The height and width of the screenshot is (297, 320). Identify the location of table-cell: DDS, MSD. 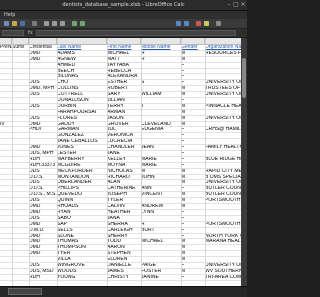
(43, 271).